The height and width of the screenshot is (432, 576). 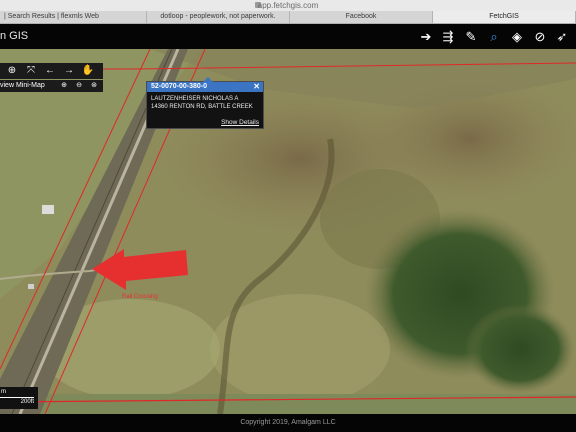 I want to click on no-select-icon: ⊘, so click(x=540, y=36).